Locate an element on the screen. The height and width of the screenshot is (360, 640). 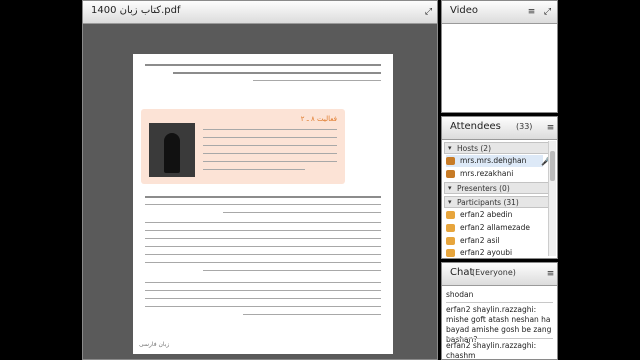
activity-box: فعالیت ۸ ـ ۲ is located at coordinates (243, 146).